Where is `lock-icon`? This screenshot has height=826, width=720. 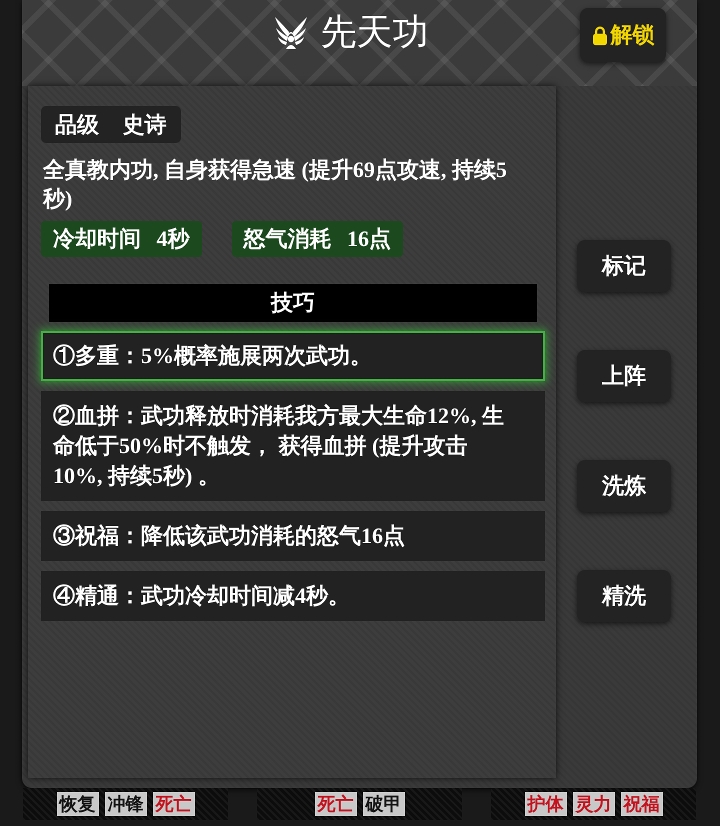
lock-icon is located at coordinates (600, 35).